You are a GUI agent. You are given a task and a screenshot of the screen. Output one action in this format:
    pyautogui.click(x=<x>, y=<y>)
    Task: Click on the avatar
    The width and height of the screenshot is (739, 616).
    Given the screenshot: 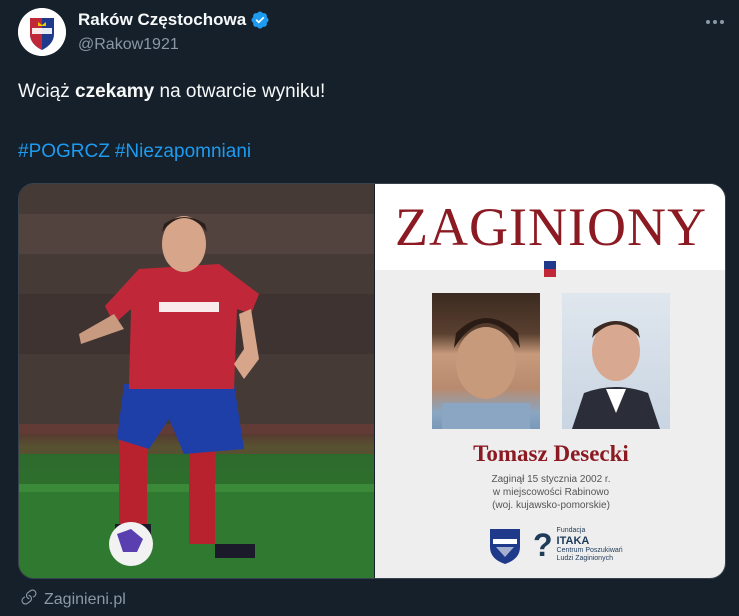 What is the action you would take?
    pyautogui.click(x=42, y=32)
    